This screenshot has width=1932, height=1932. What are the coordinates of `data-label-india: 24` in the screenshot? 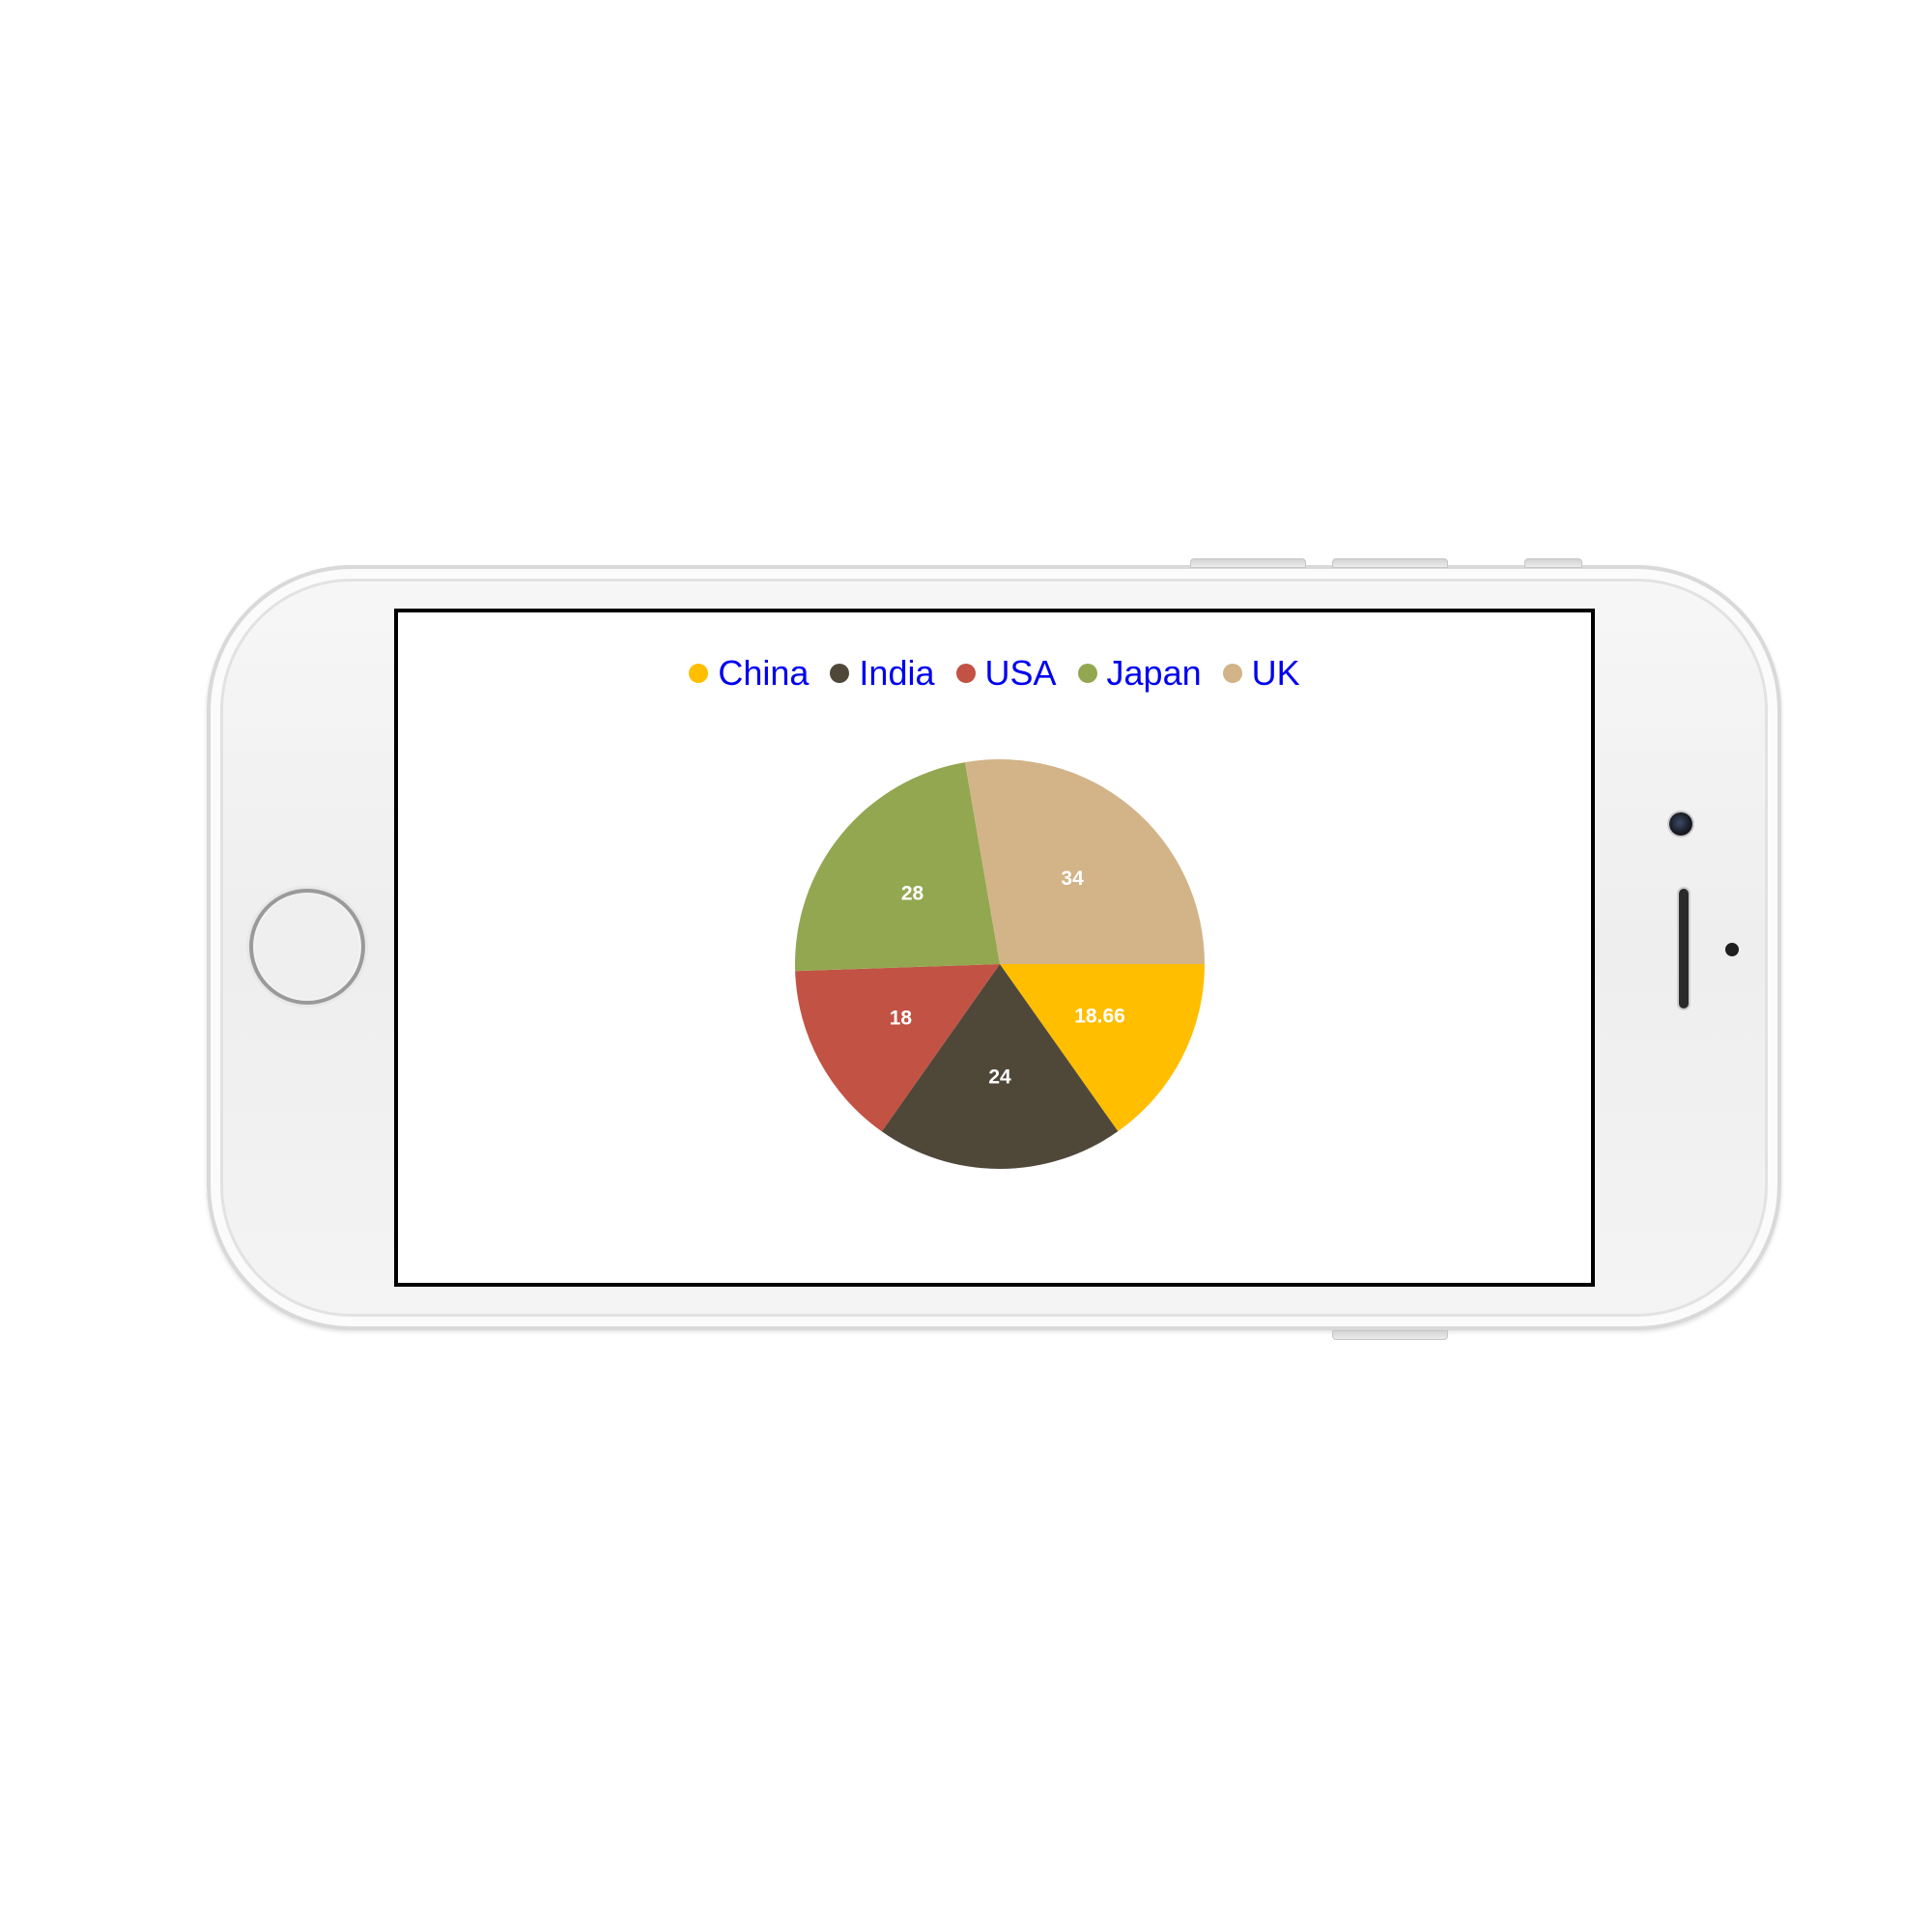 It's located at (999, 1077).